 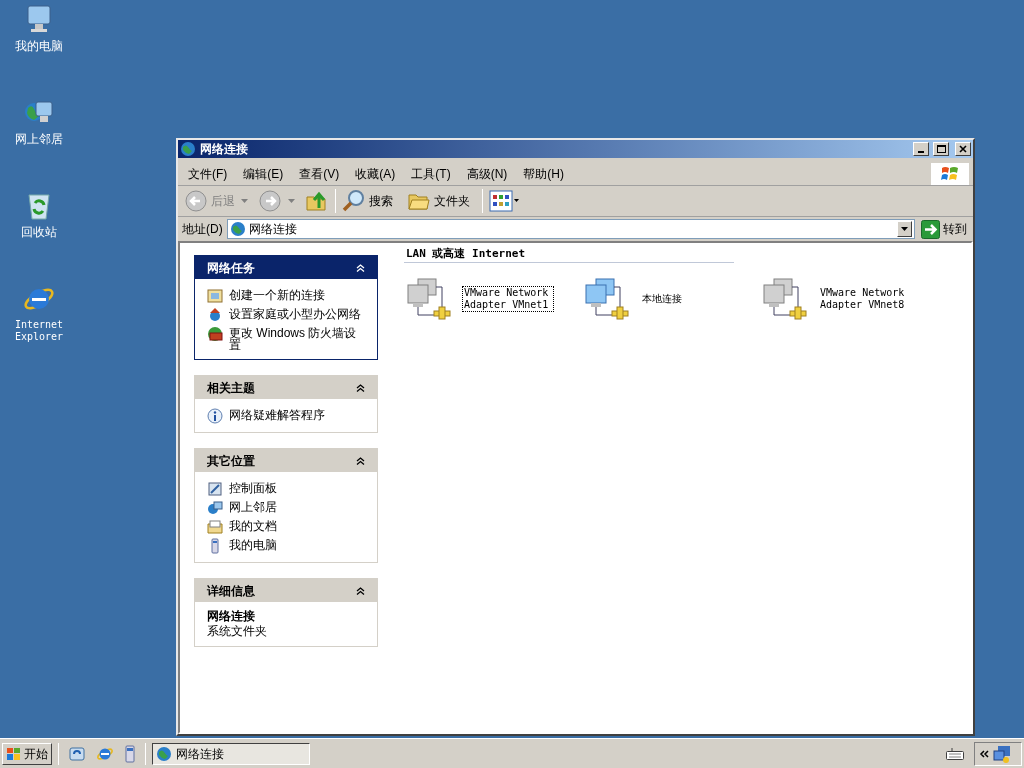 I want to click on views-button, so click(x=504, y=201).